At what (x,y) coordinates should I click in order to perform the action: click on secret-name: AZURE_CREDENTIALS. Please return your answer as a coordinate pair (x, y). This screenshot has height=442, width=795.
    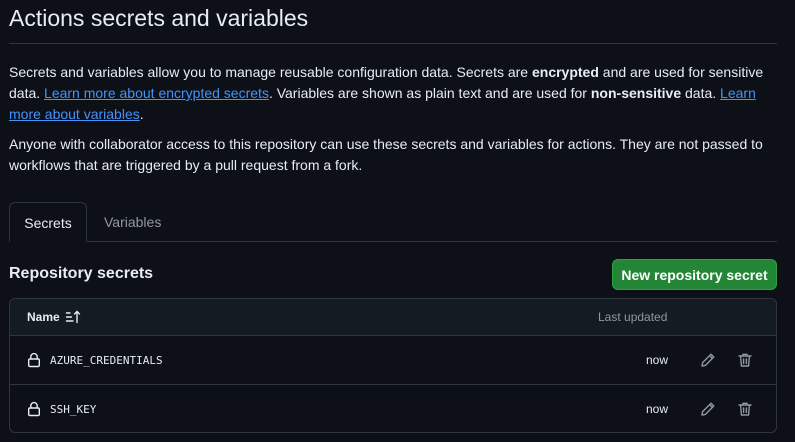
    Looking at the image, I should click on (106, 360).